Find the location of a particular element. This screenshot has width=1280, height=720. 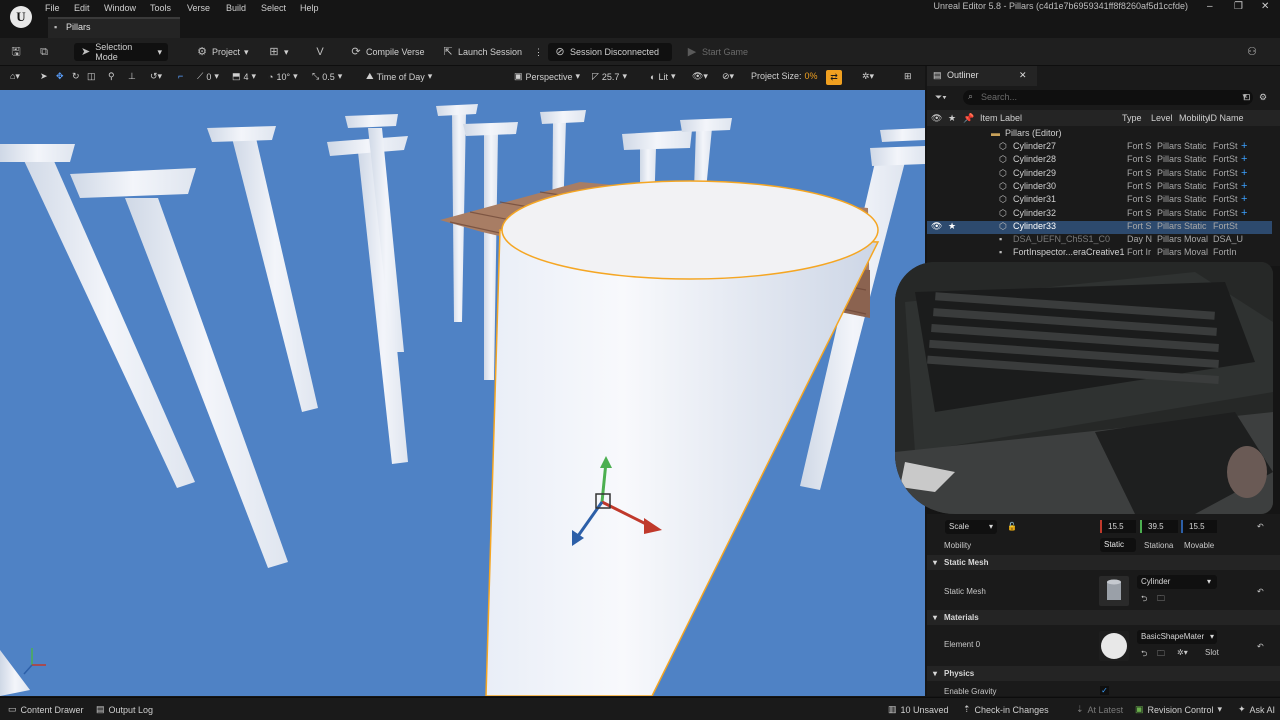

col-level: Level is located at coordinates (1162, 118).